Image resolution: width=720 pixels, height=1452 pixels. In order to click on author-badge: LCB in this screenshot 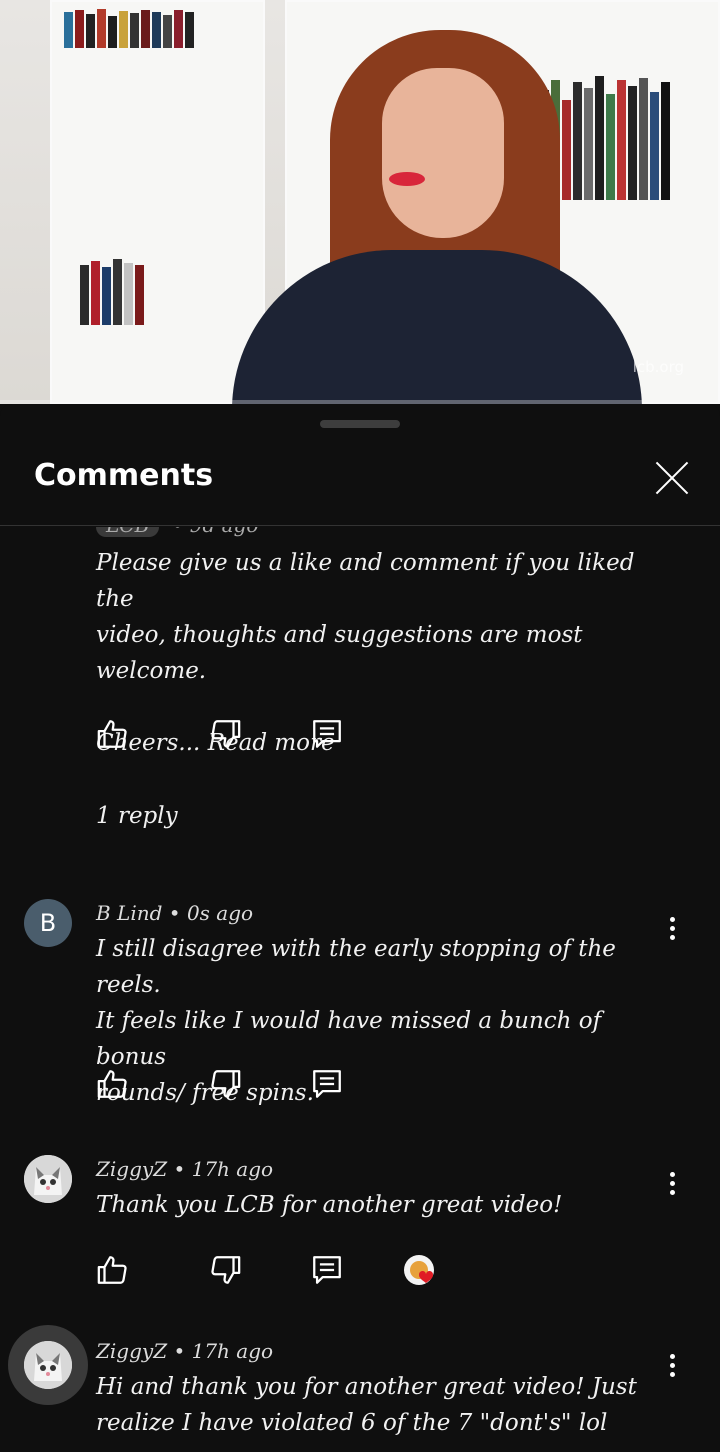, I will do `click(128, 532)`.